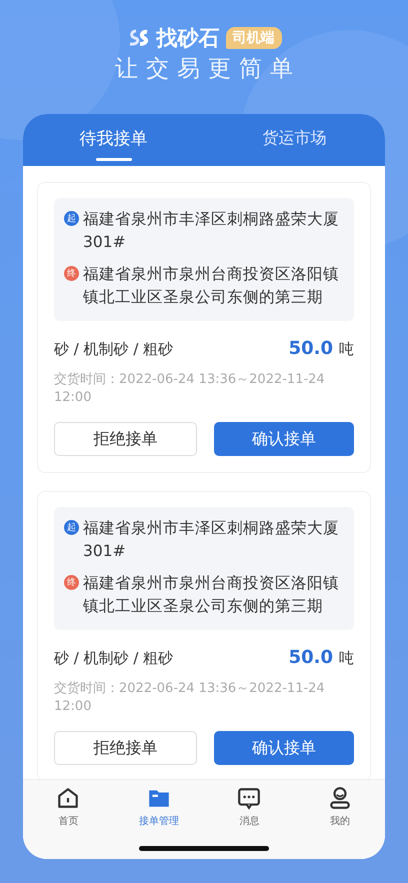 This screenshot has width=408, height=883. Describe the element at coordinates (254, 38) in the screenshot. I see `role-badge: 司机端` at that location.